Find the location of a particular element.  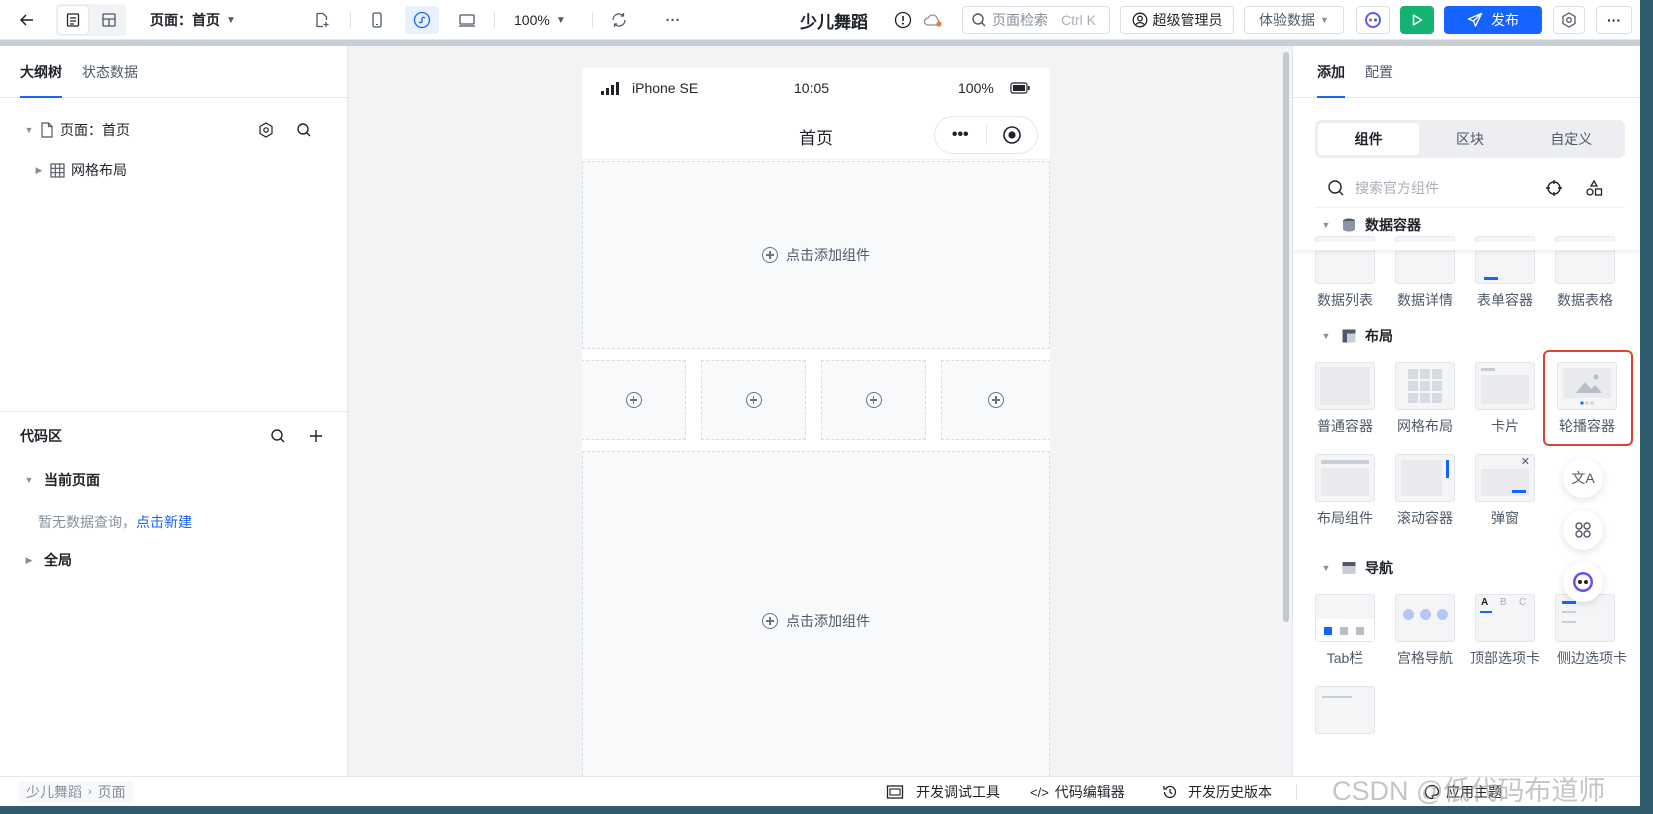

battery-icon is located at coordinates (1020, 88).